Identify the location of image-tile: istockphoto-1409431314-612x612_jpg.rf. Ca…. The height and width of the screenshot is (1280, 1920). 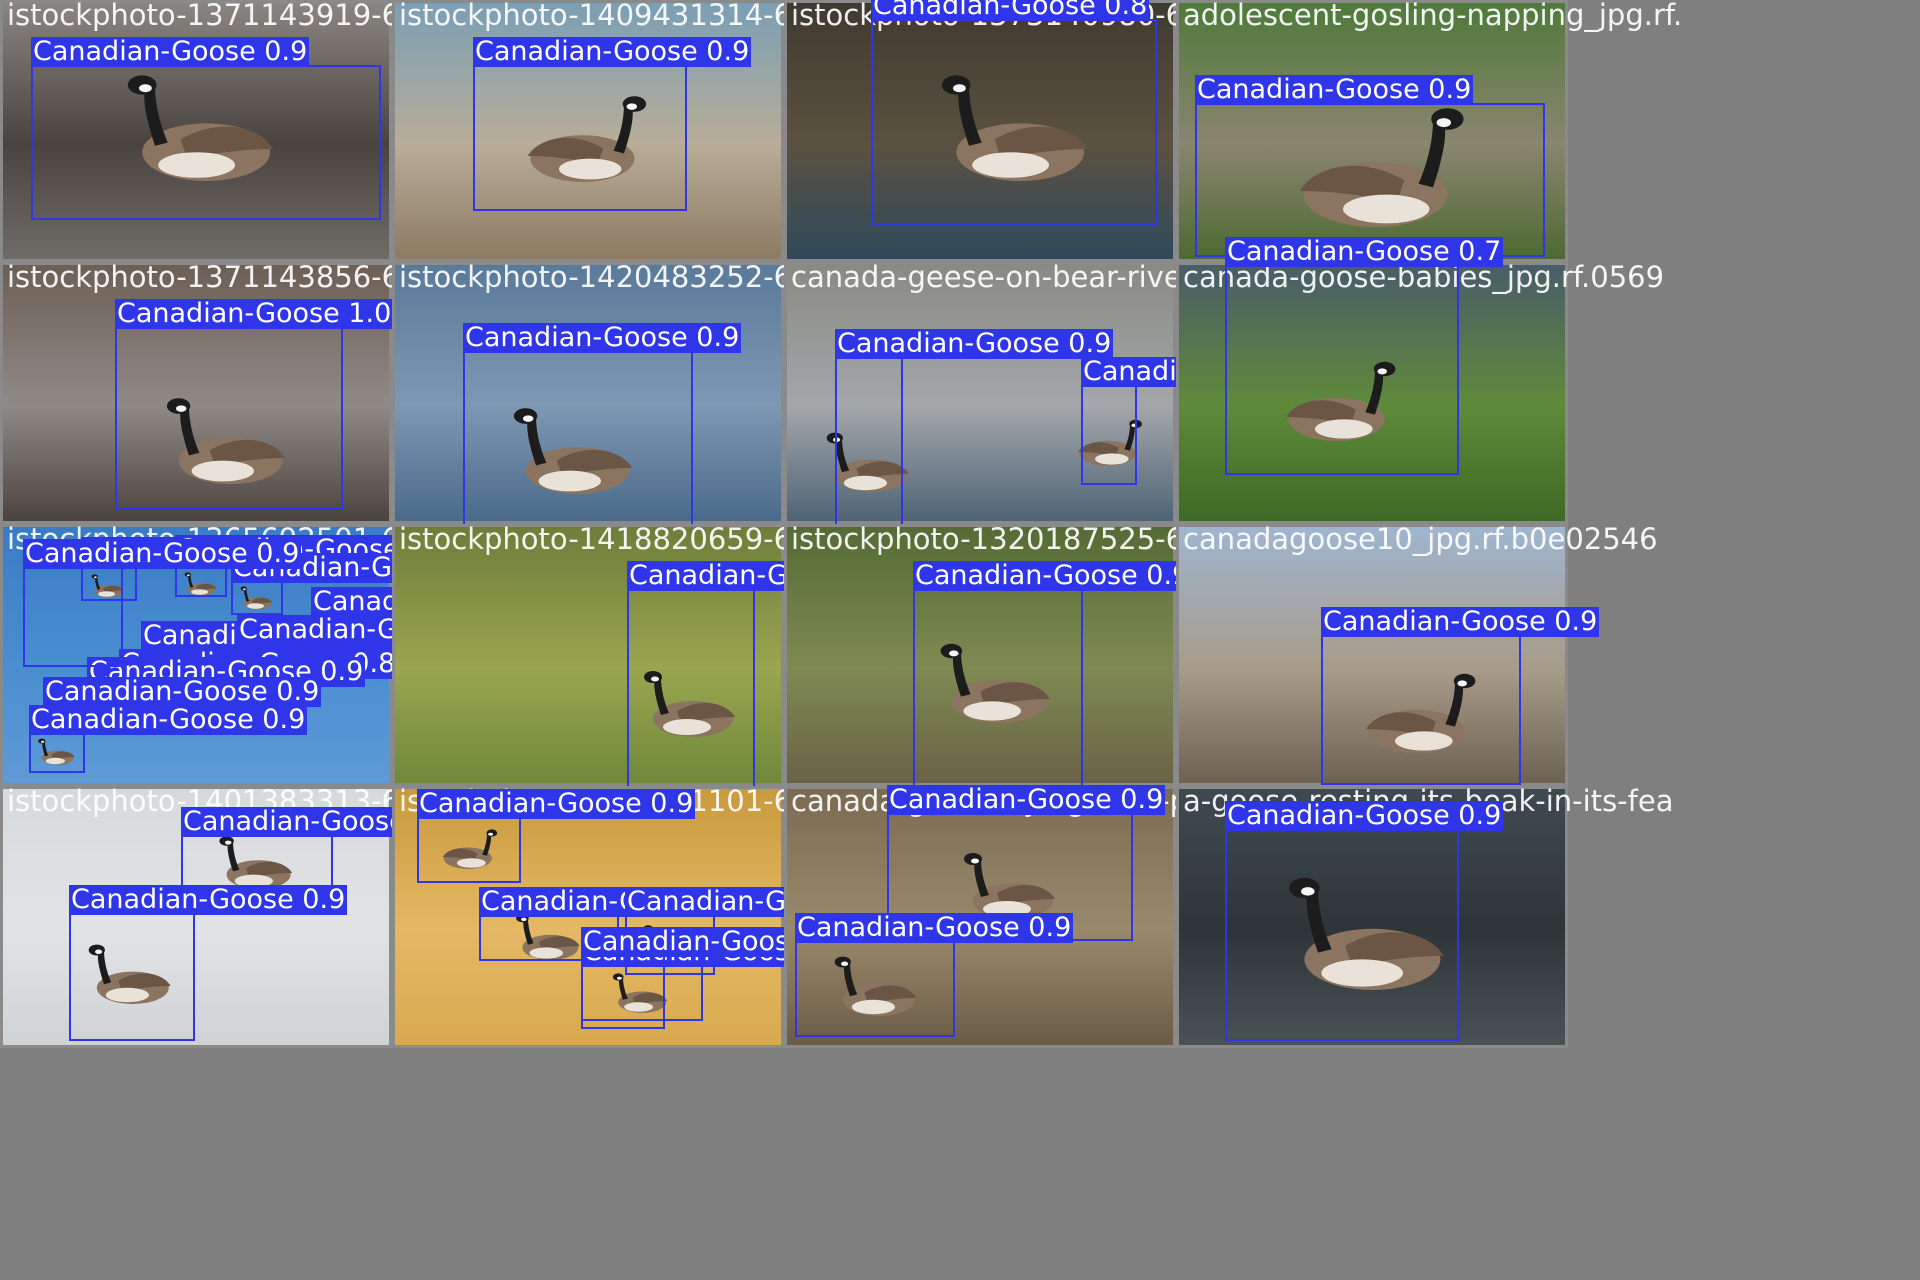
(695, 131).